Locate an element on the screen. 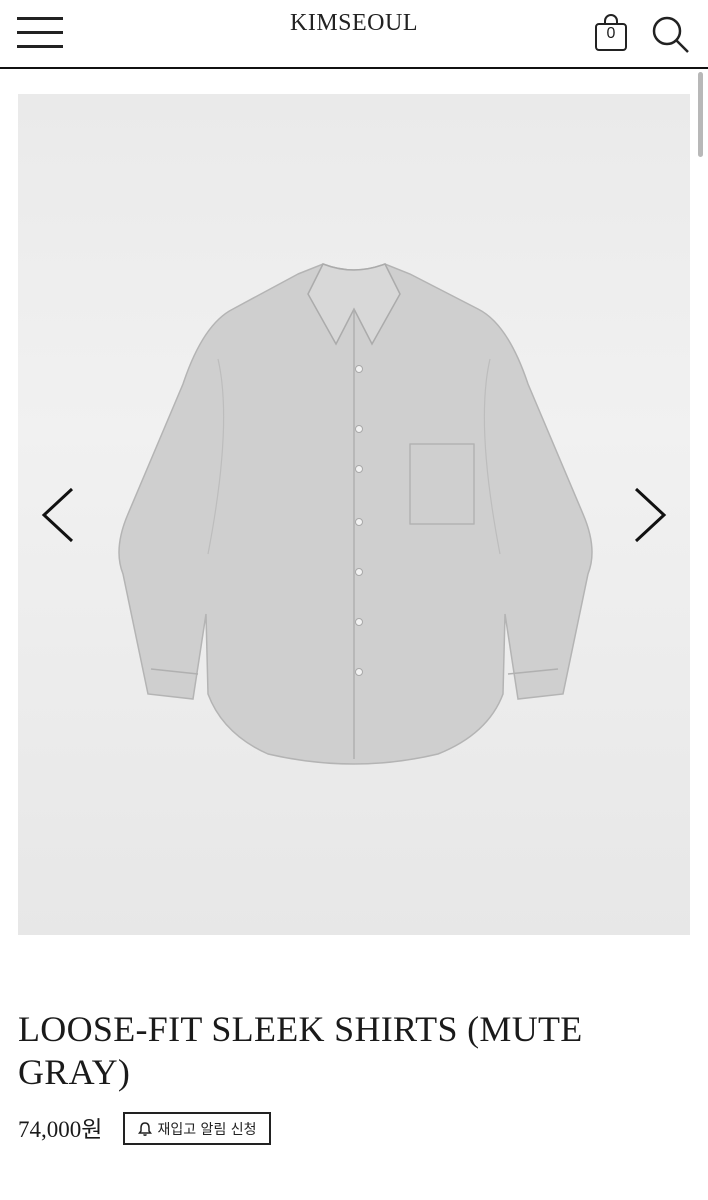  site-header: KIMSEOUL 0 is located at coordinates (354, 34).